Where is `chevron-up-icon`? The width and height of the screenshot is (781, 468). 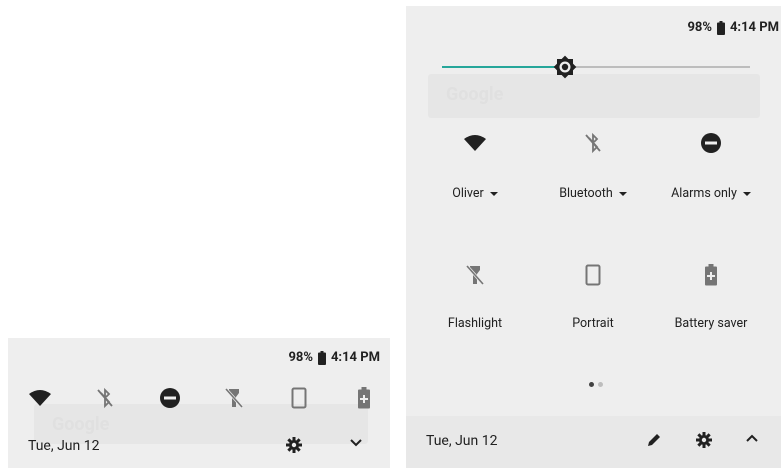
chevron-up-icon is located at coordinates (752, 438).